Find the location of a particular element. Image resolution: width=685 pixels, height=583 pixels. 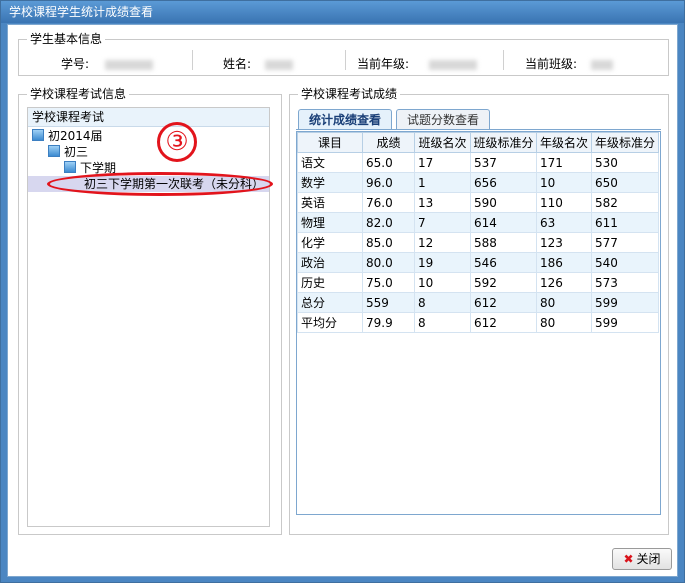

table-cell: 656 is located at coordinates (503, 182).